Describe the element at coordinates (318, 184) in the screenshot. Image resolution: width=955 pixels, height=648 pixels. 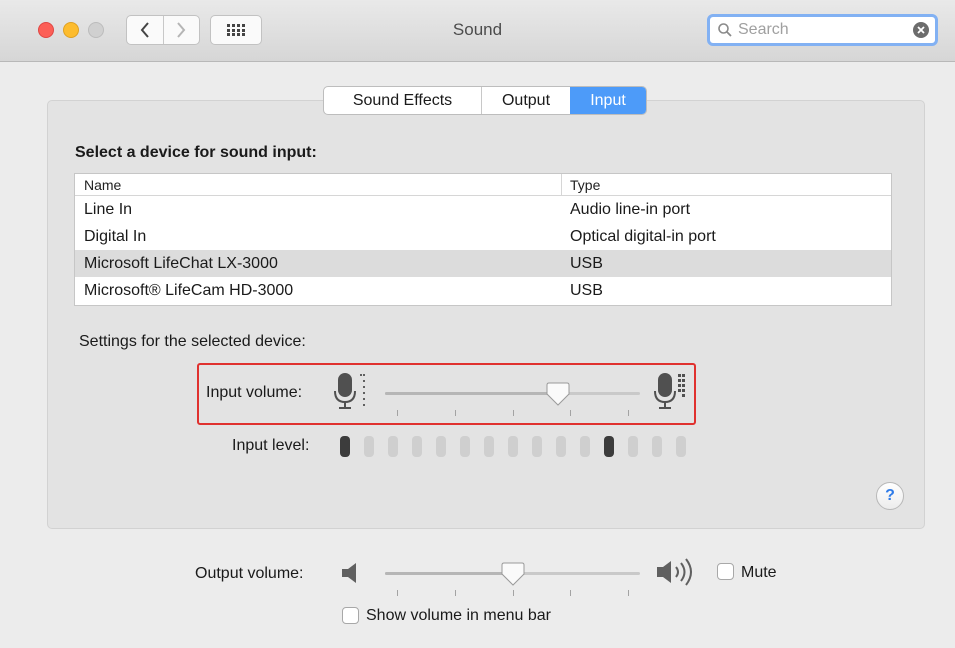
I see `column-header-name: Name` at that location.